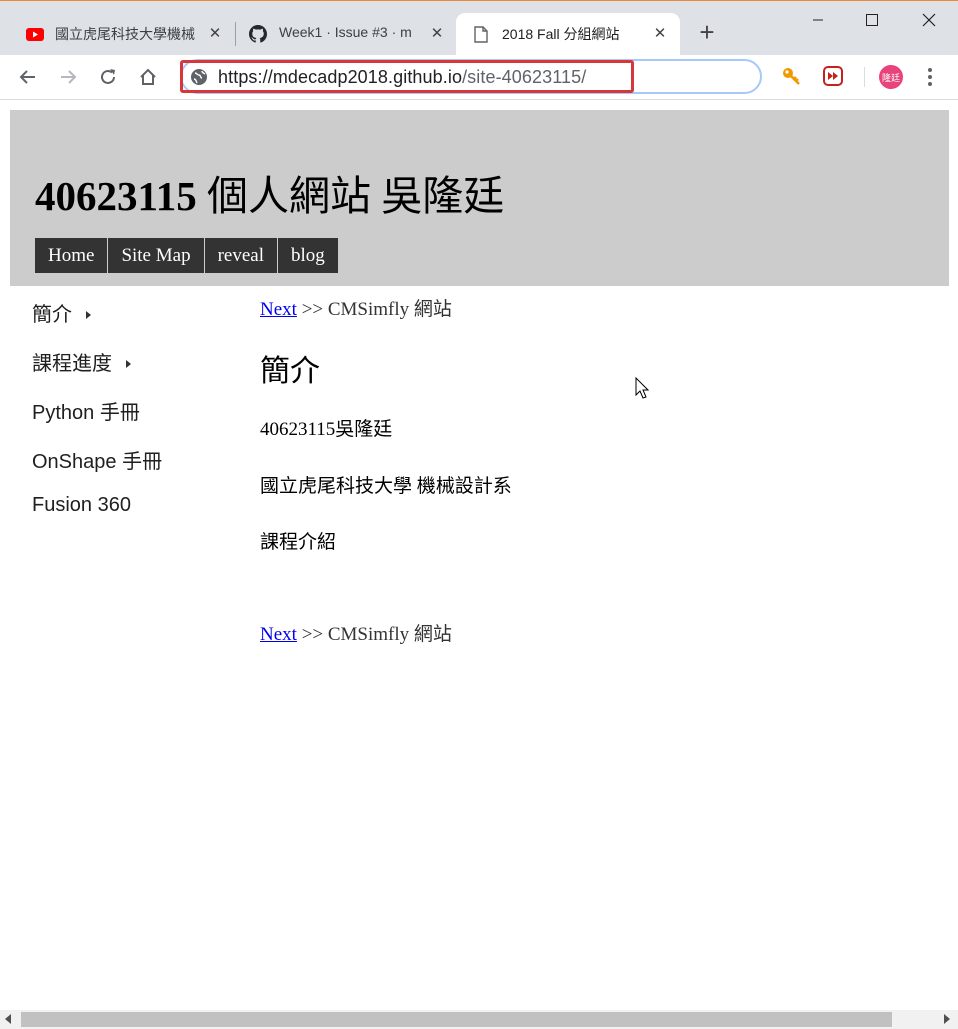  I want to click on paragraph-school: 國立虎尾科技大學 機械設計系, so click(386, 486).